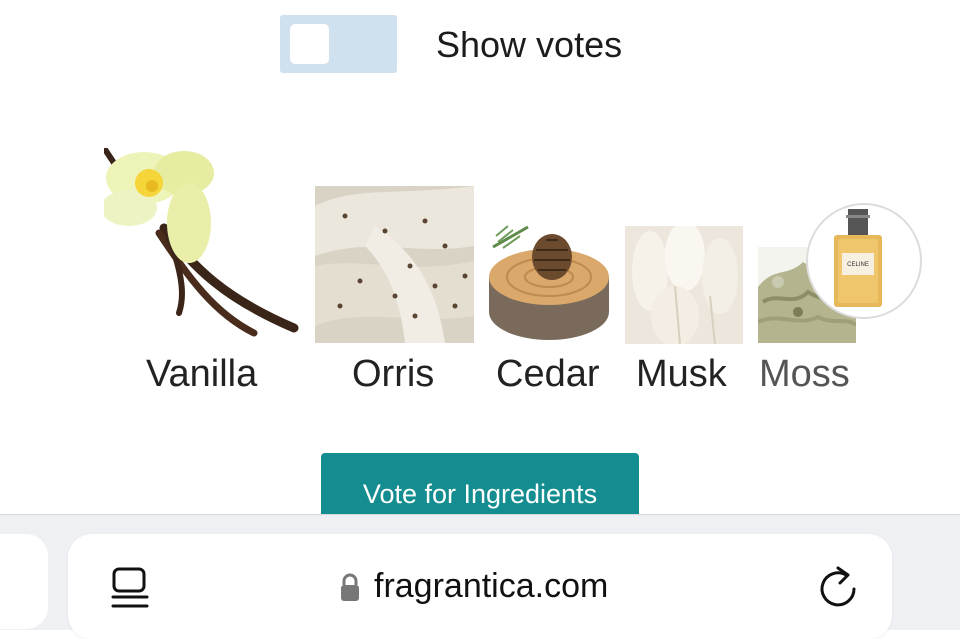 This screenshot has width=960, height=639. I want to click on note-vanilla: Vanilla, so click(204, 273).